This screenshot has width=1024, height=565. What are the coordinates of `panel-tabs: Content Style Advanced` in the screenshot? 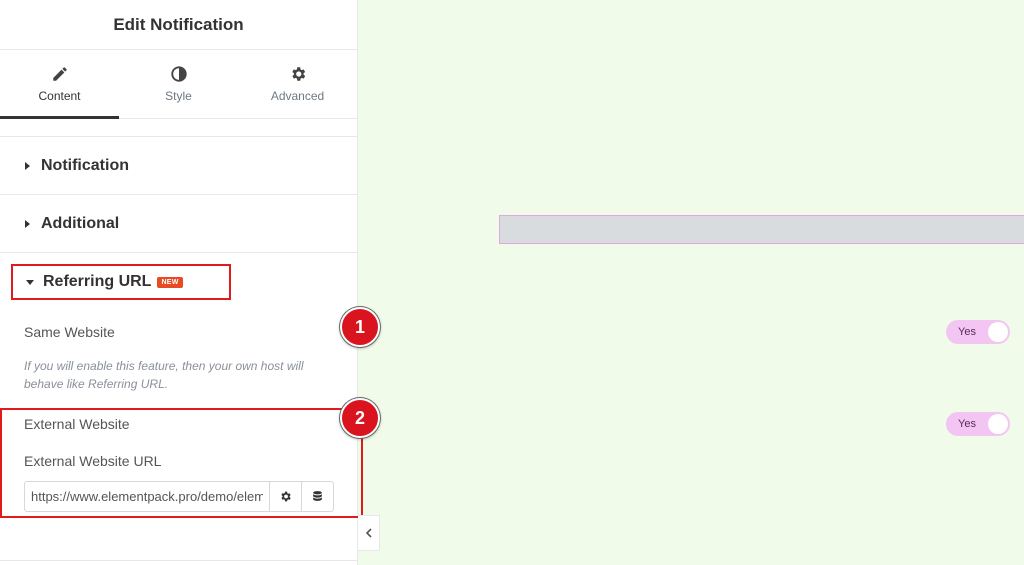 It's located at (178, 84).